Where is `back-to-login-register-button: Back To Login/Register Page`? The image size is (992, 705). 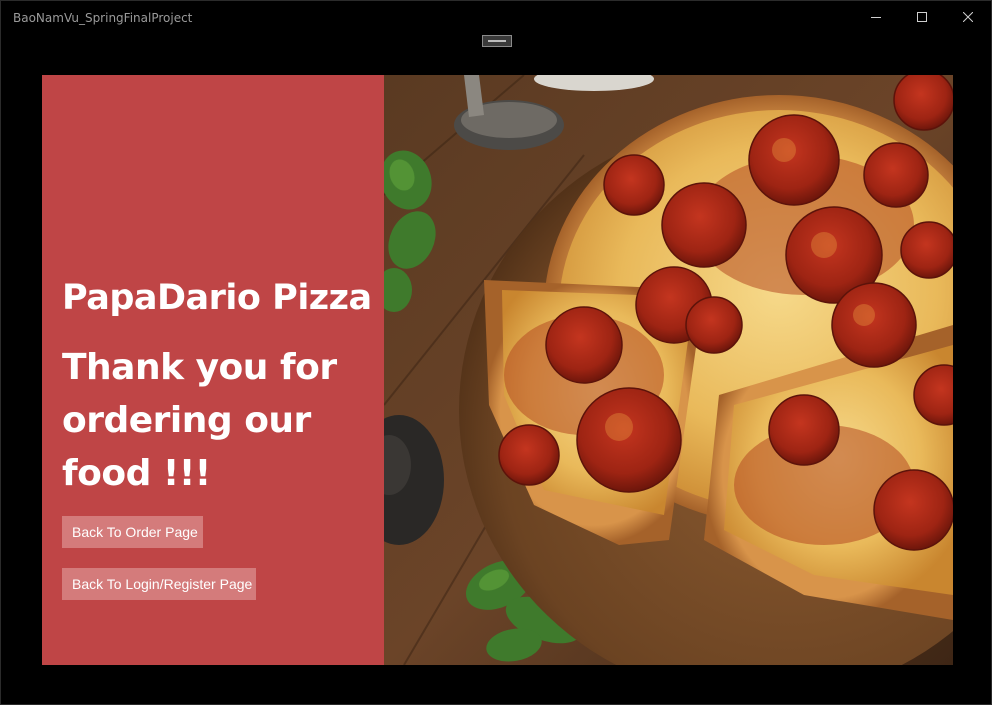 back-to-login-register-button: Back To Login/Register Page is located at coordinates (159, 584).